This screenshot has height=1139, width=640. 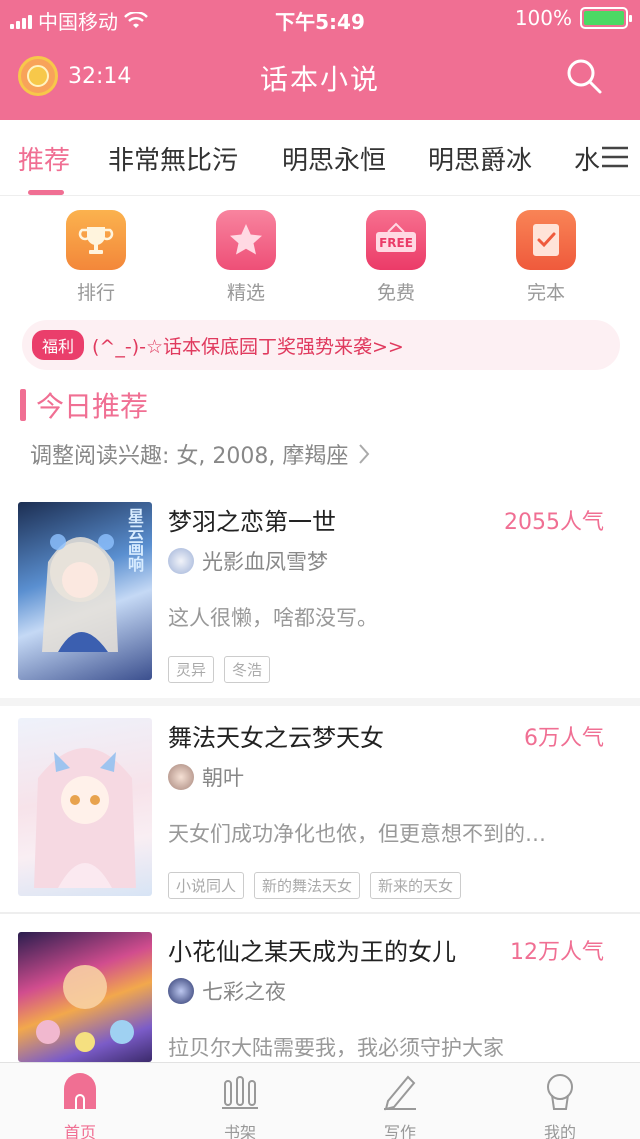 I want to click on category-tabs: 推荐 非常無比污 明思永恒 明思爵冰 水, so click(x=320, y=158).